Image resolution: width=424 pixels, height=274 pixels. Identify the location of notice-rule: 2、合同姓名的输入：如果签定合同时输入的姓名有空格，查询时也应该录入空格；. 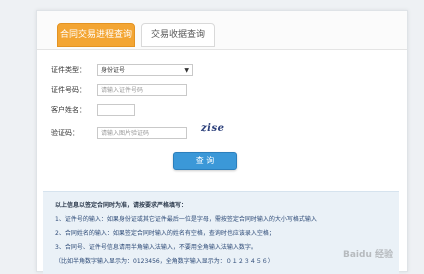
(165, 233).